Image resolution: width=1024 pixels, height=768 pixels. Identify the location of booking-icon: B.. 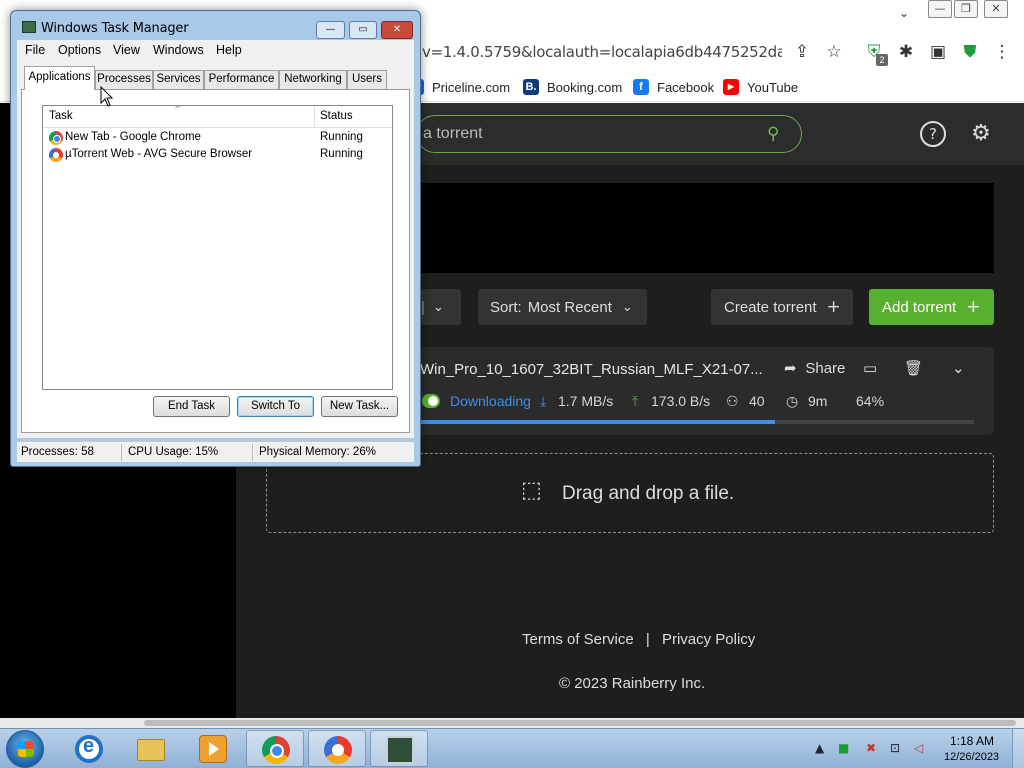
(531, 87).